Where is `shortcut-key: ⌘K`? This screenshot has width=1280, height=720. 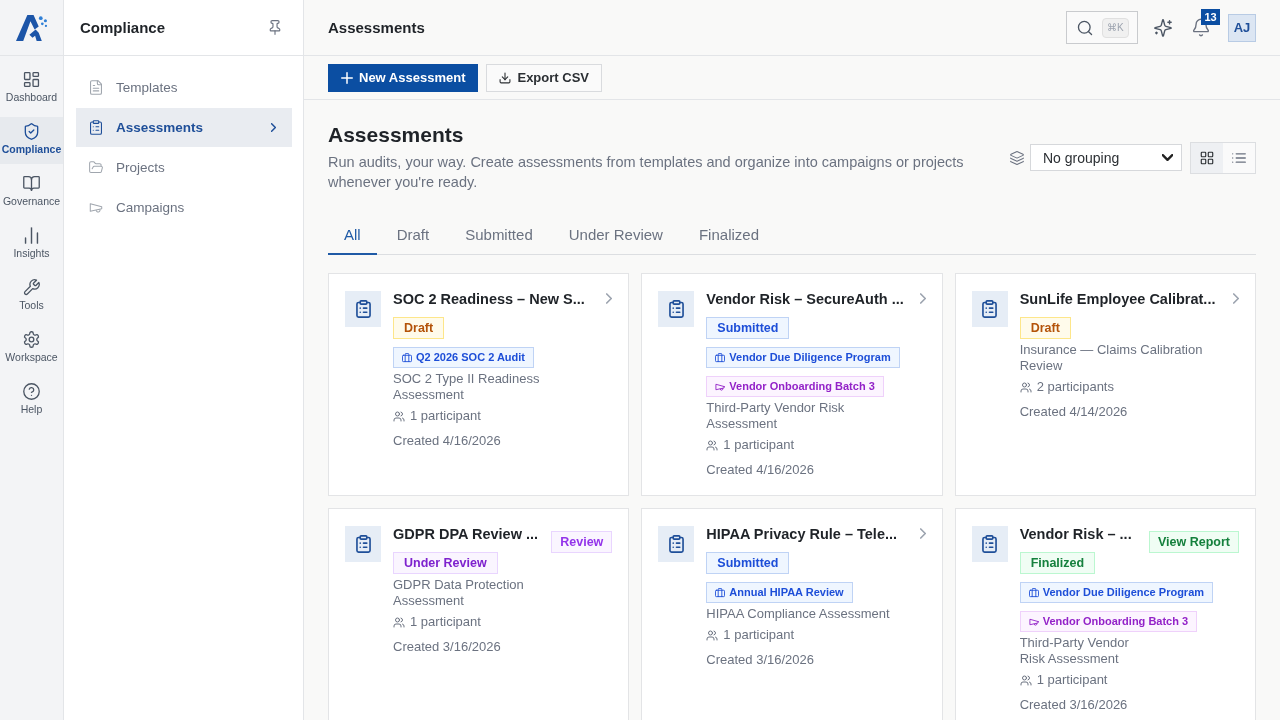 shortcut-key: ⌘K is located at coordinates (1115, 27).